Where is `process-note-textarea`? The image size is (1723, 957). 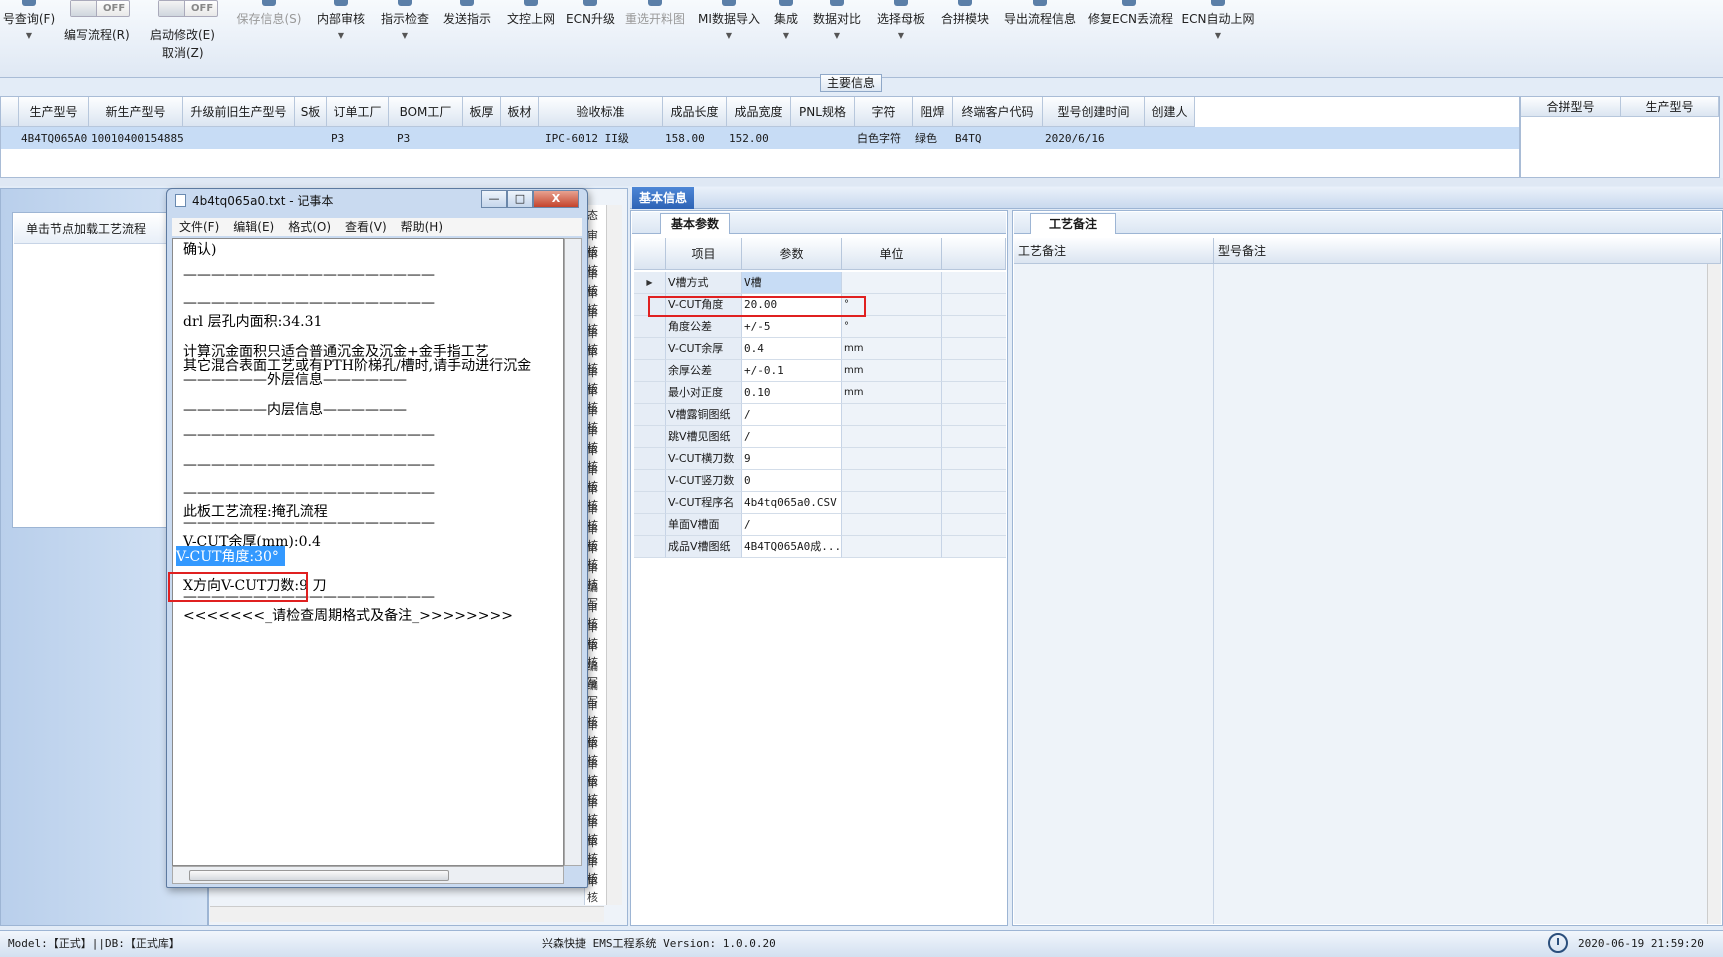 process-note-textarea is located at coordinates (1114, 594).